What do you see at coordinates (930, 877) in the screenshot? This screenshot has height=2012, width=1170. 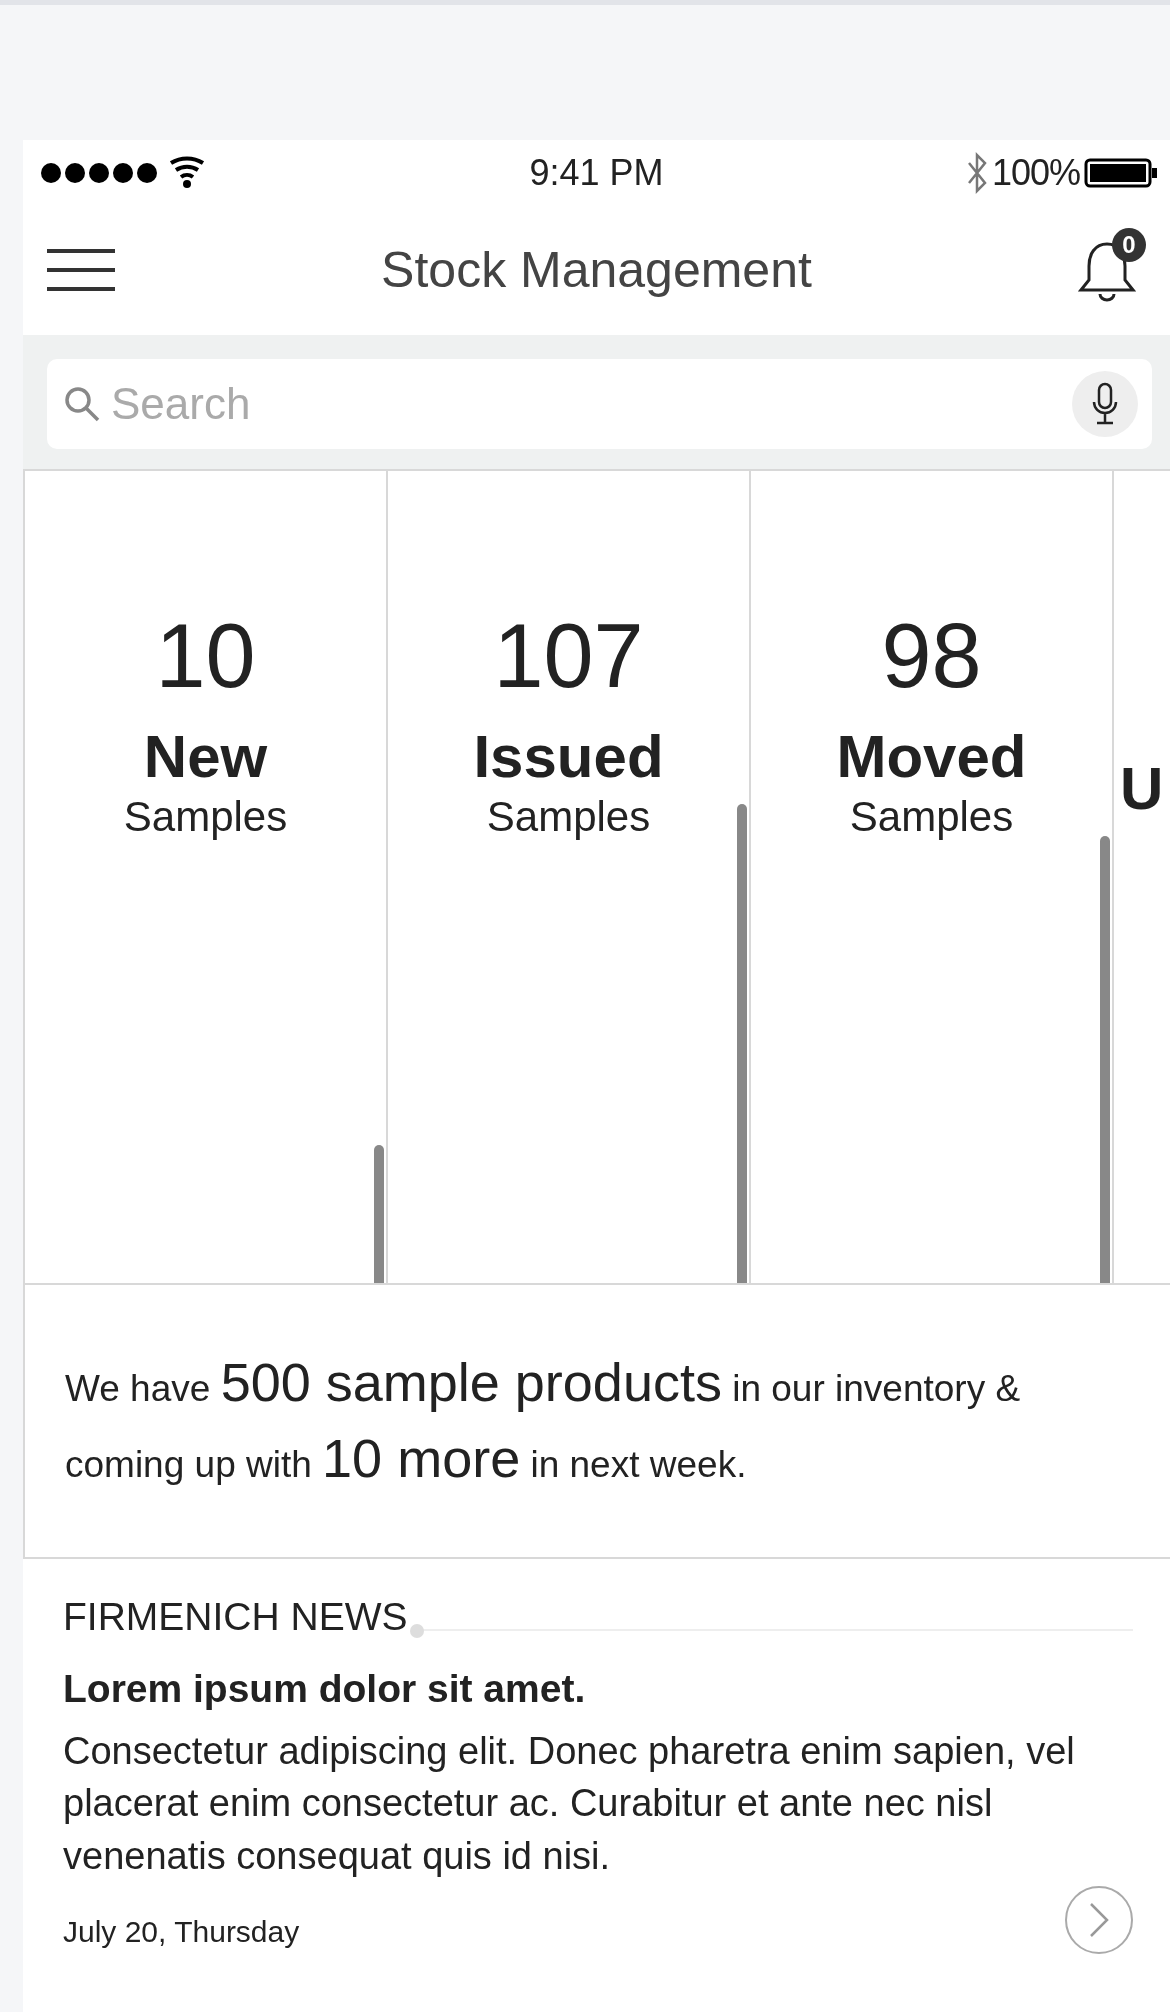 I see `stat-card: 98 Moved Samples` at bounding box center [930, 877].